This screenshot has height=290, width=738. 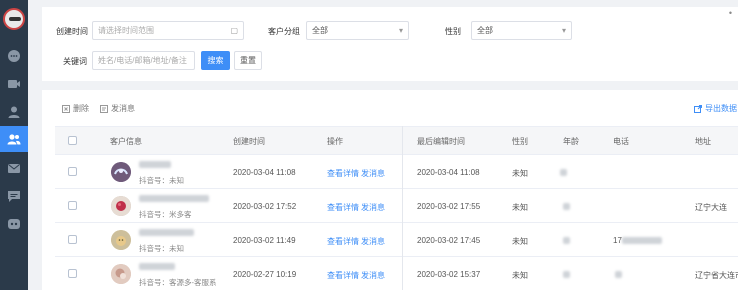 I want to click on table-header: 客户信息 创建时间 操作 最后编辑时间 性别 年龄 电话 地址, so click(x=396, y=140).